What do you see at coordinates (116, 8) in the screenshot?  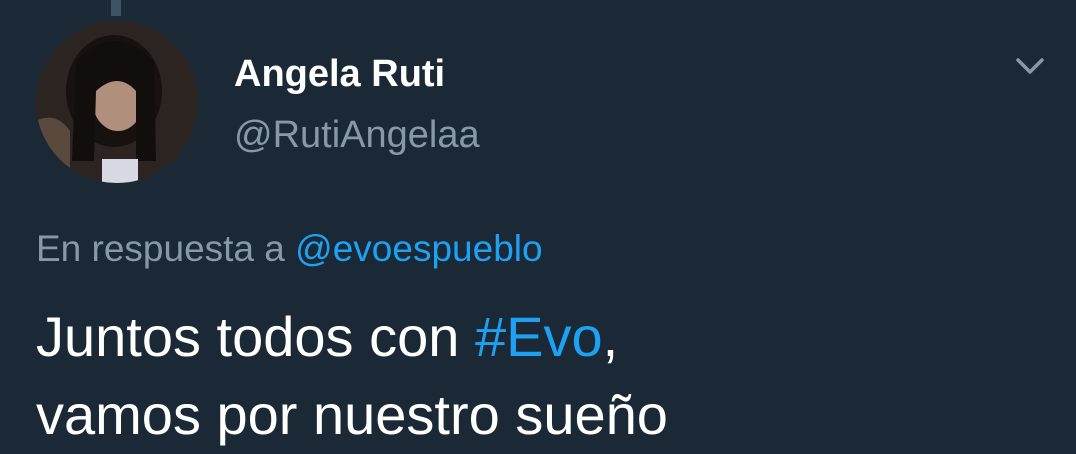 I see `thread-connector-line` at bounding box center [116, 8].